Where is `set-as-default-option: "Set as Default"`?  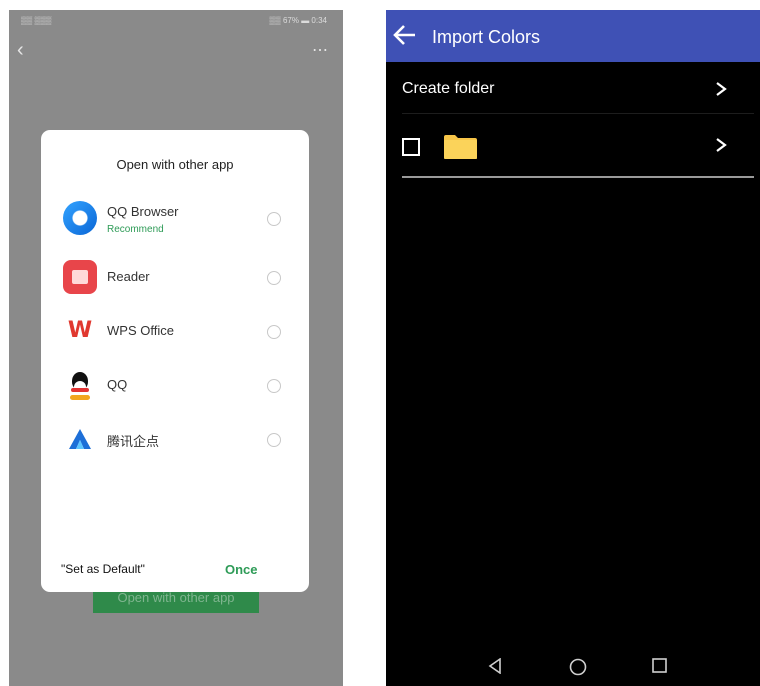
set-as-default-option: "Set as Default" is located at coordinates (103, 569).